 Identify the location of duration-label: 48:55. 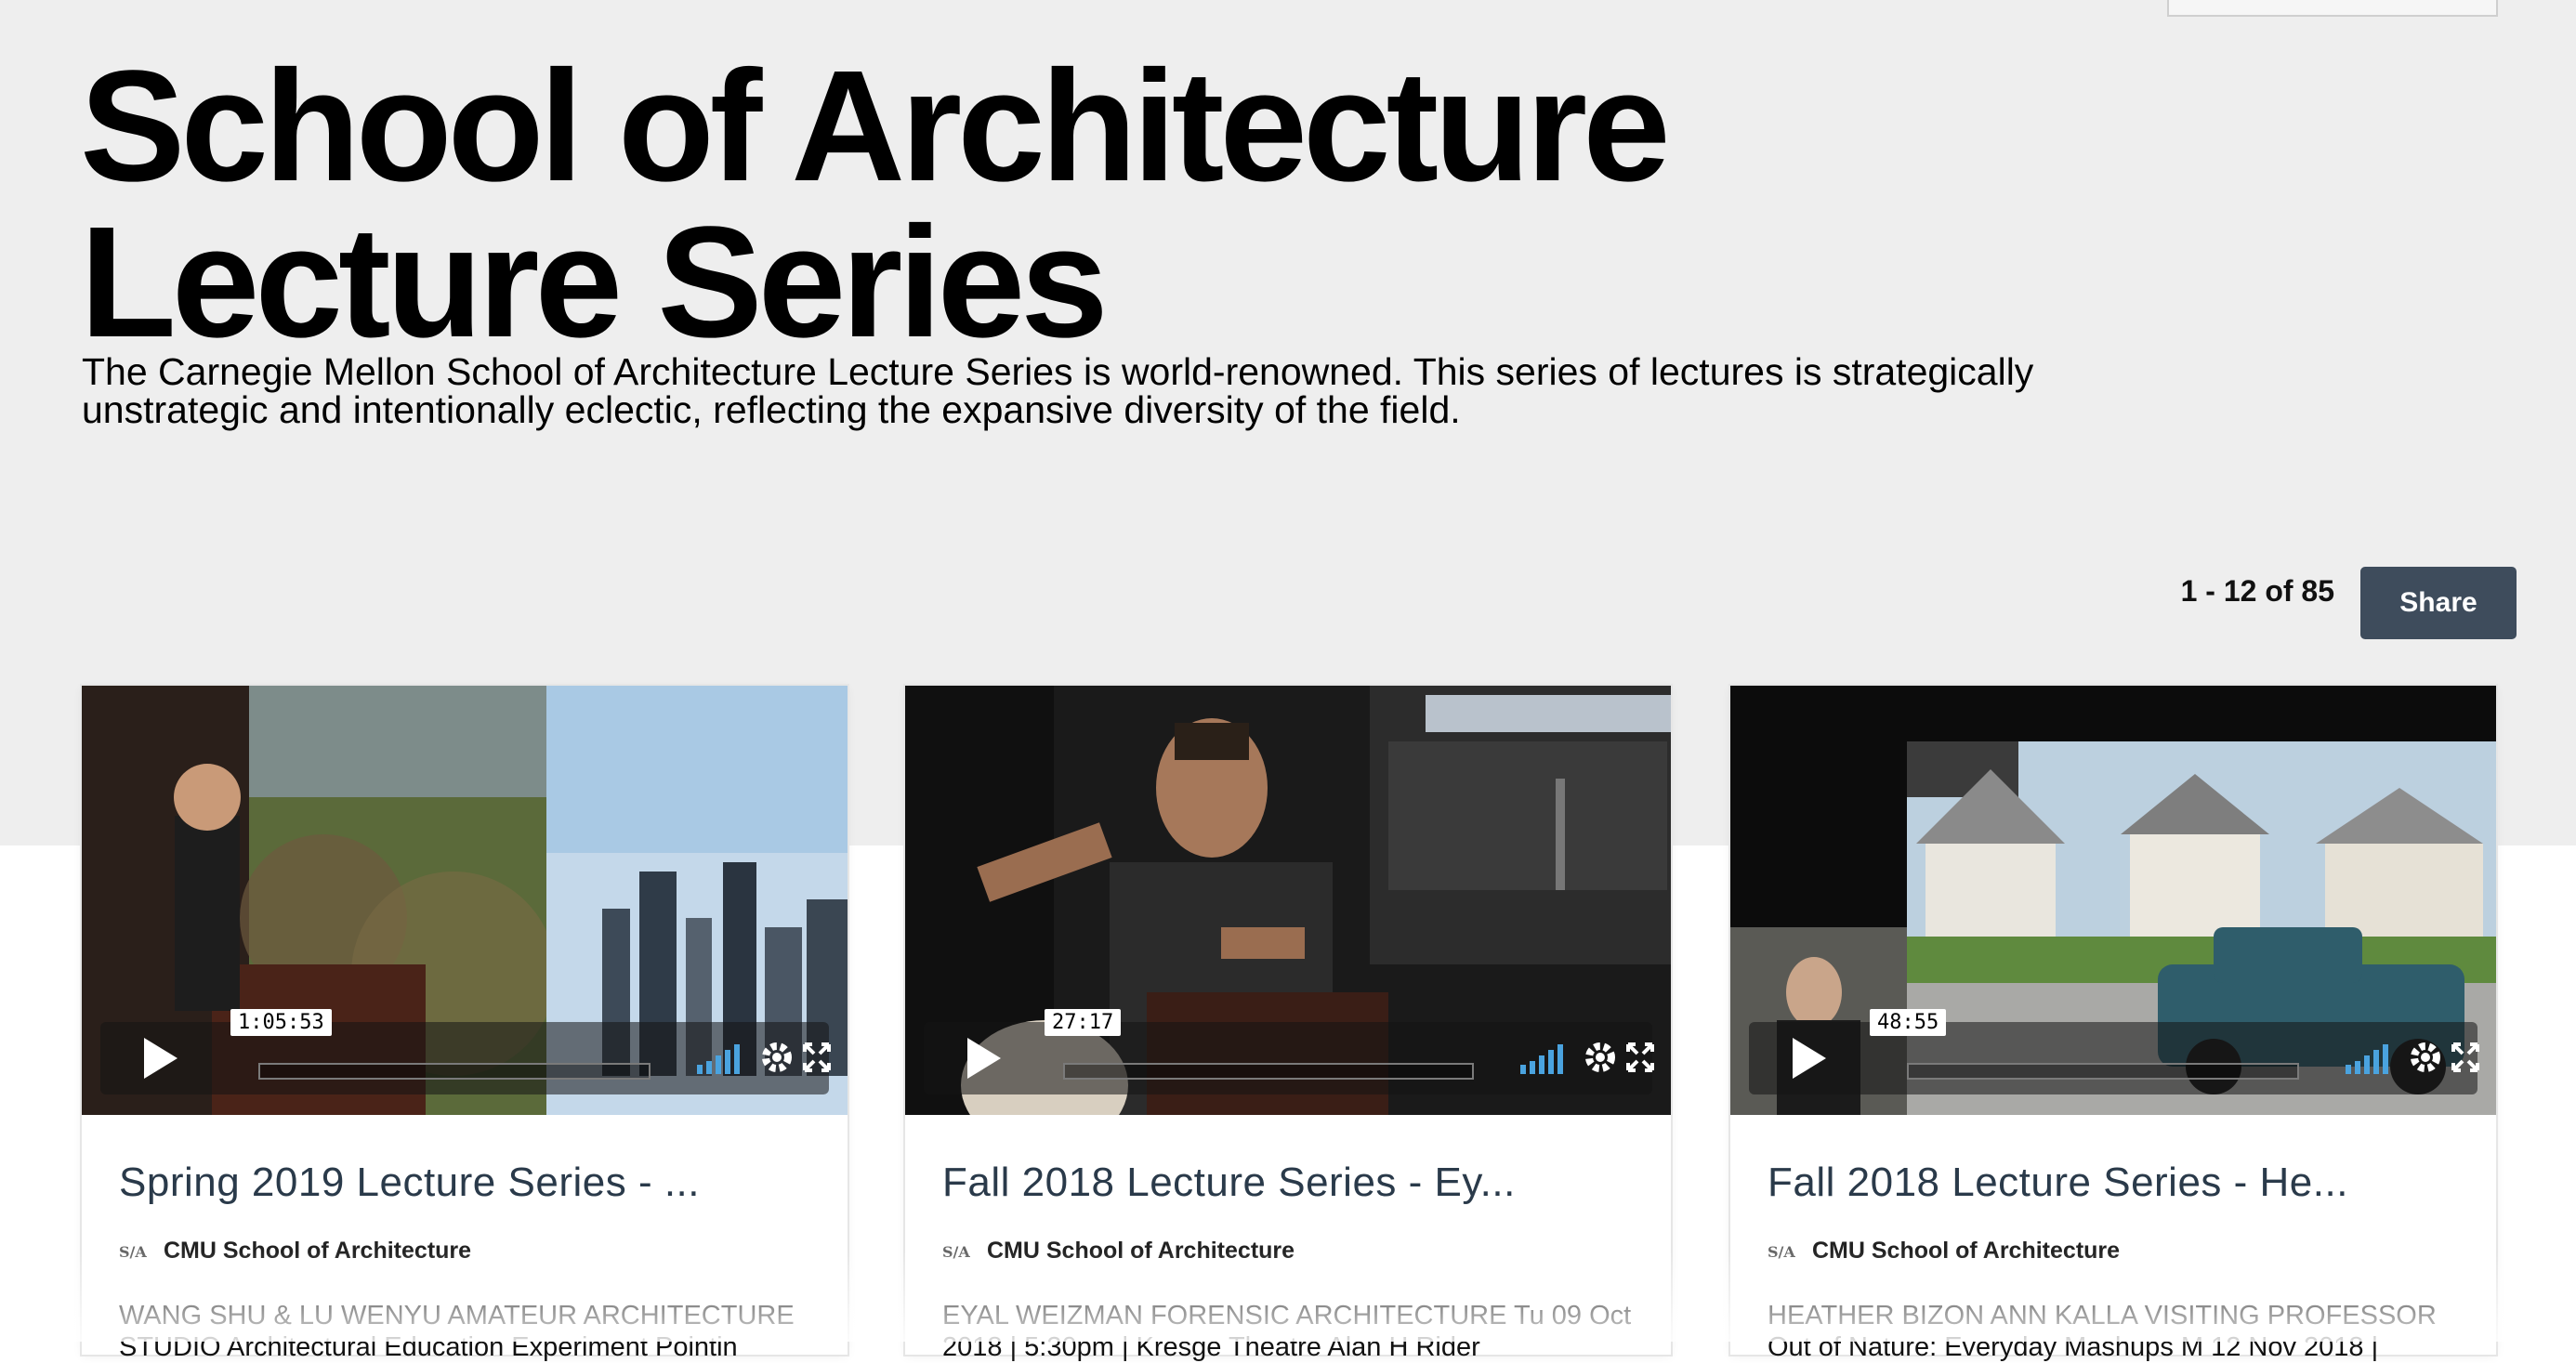
(1908, 1022).